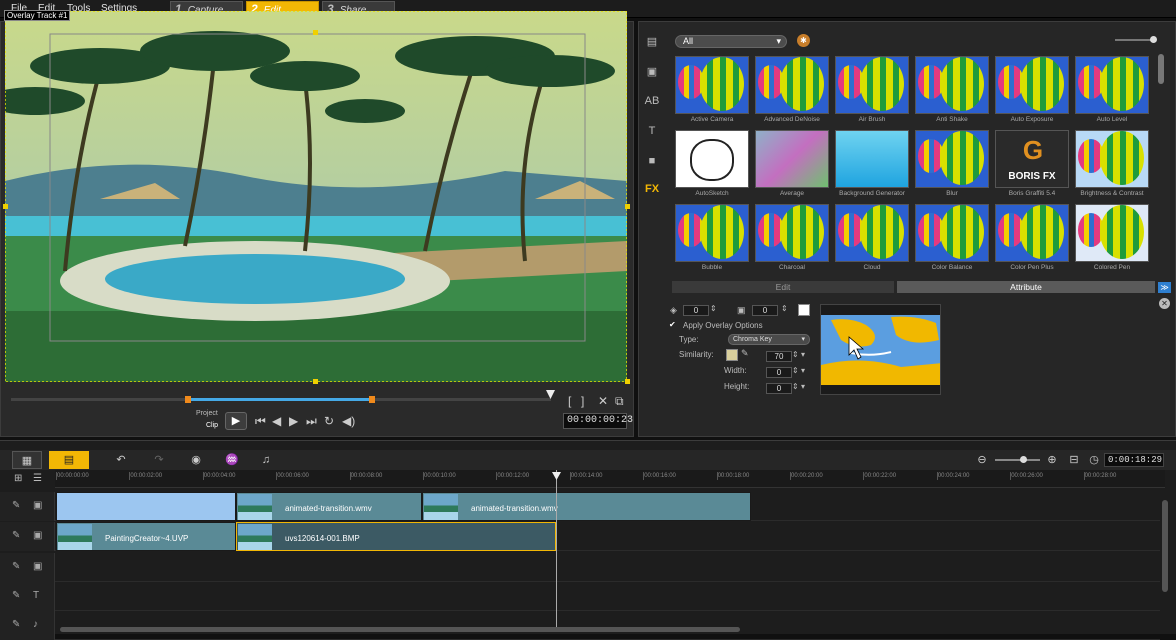 The height and width of the screenshot is (640, 1176). Describe the element at coordinates (598, 421) in the screenshot. I see `preview-timecode: 00:00:00:23` at that location.